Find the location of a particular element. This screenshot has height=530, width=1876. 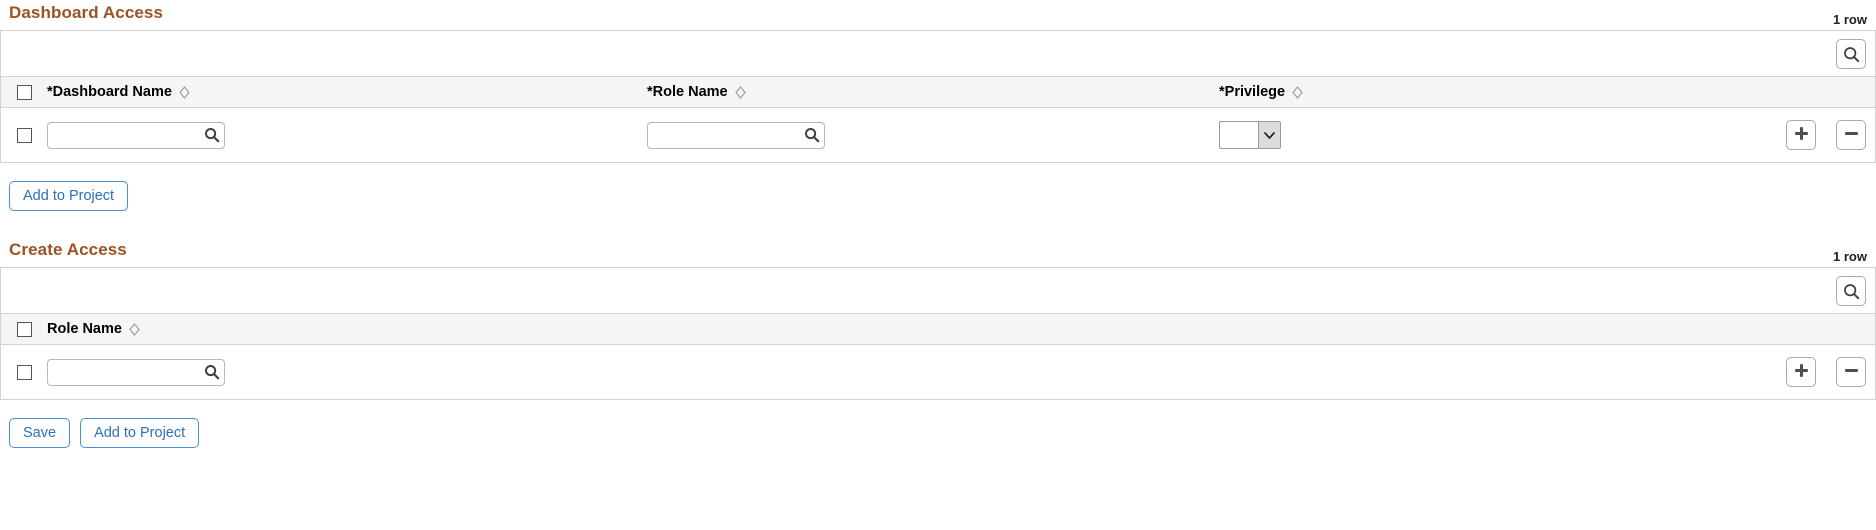

chevron-down-icon is located at coordinates (1269, 135).